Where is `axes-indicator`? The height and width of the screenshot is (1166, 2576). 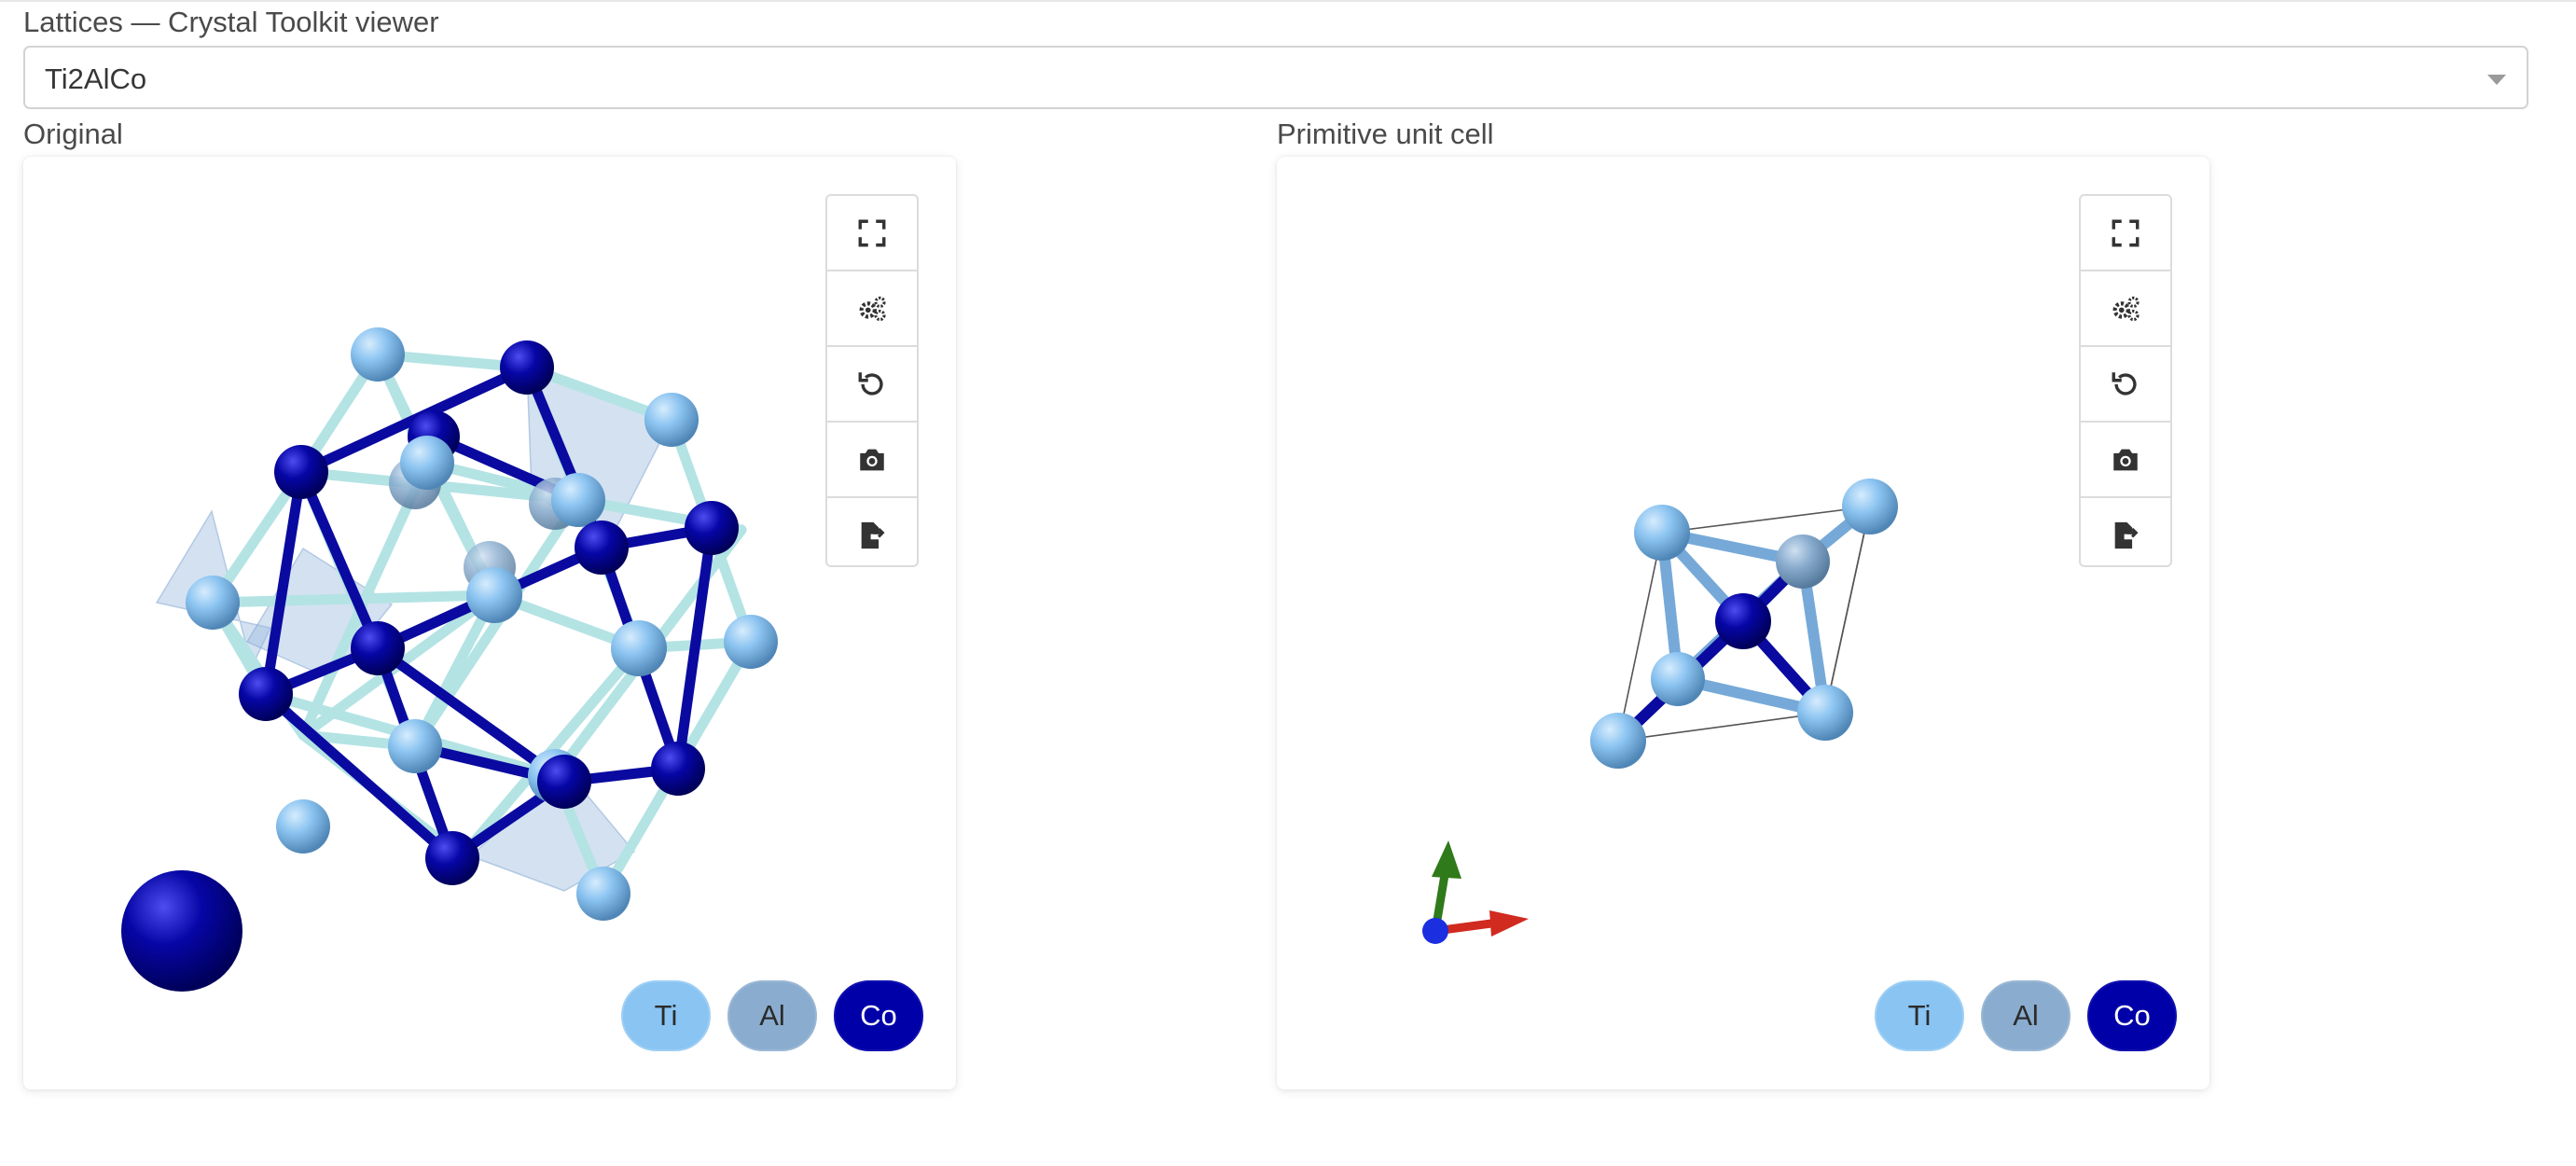 axes-indicator is located at coordinates (1475, 892).